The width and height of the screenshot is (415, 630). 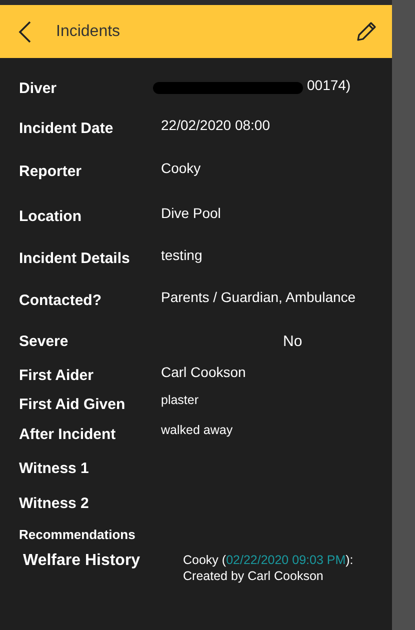 I want to click on field-value: walked away, so click(x=197, y=430).